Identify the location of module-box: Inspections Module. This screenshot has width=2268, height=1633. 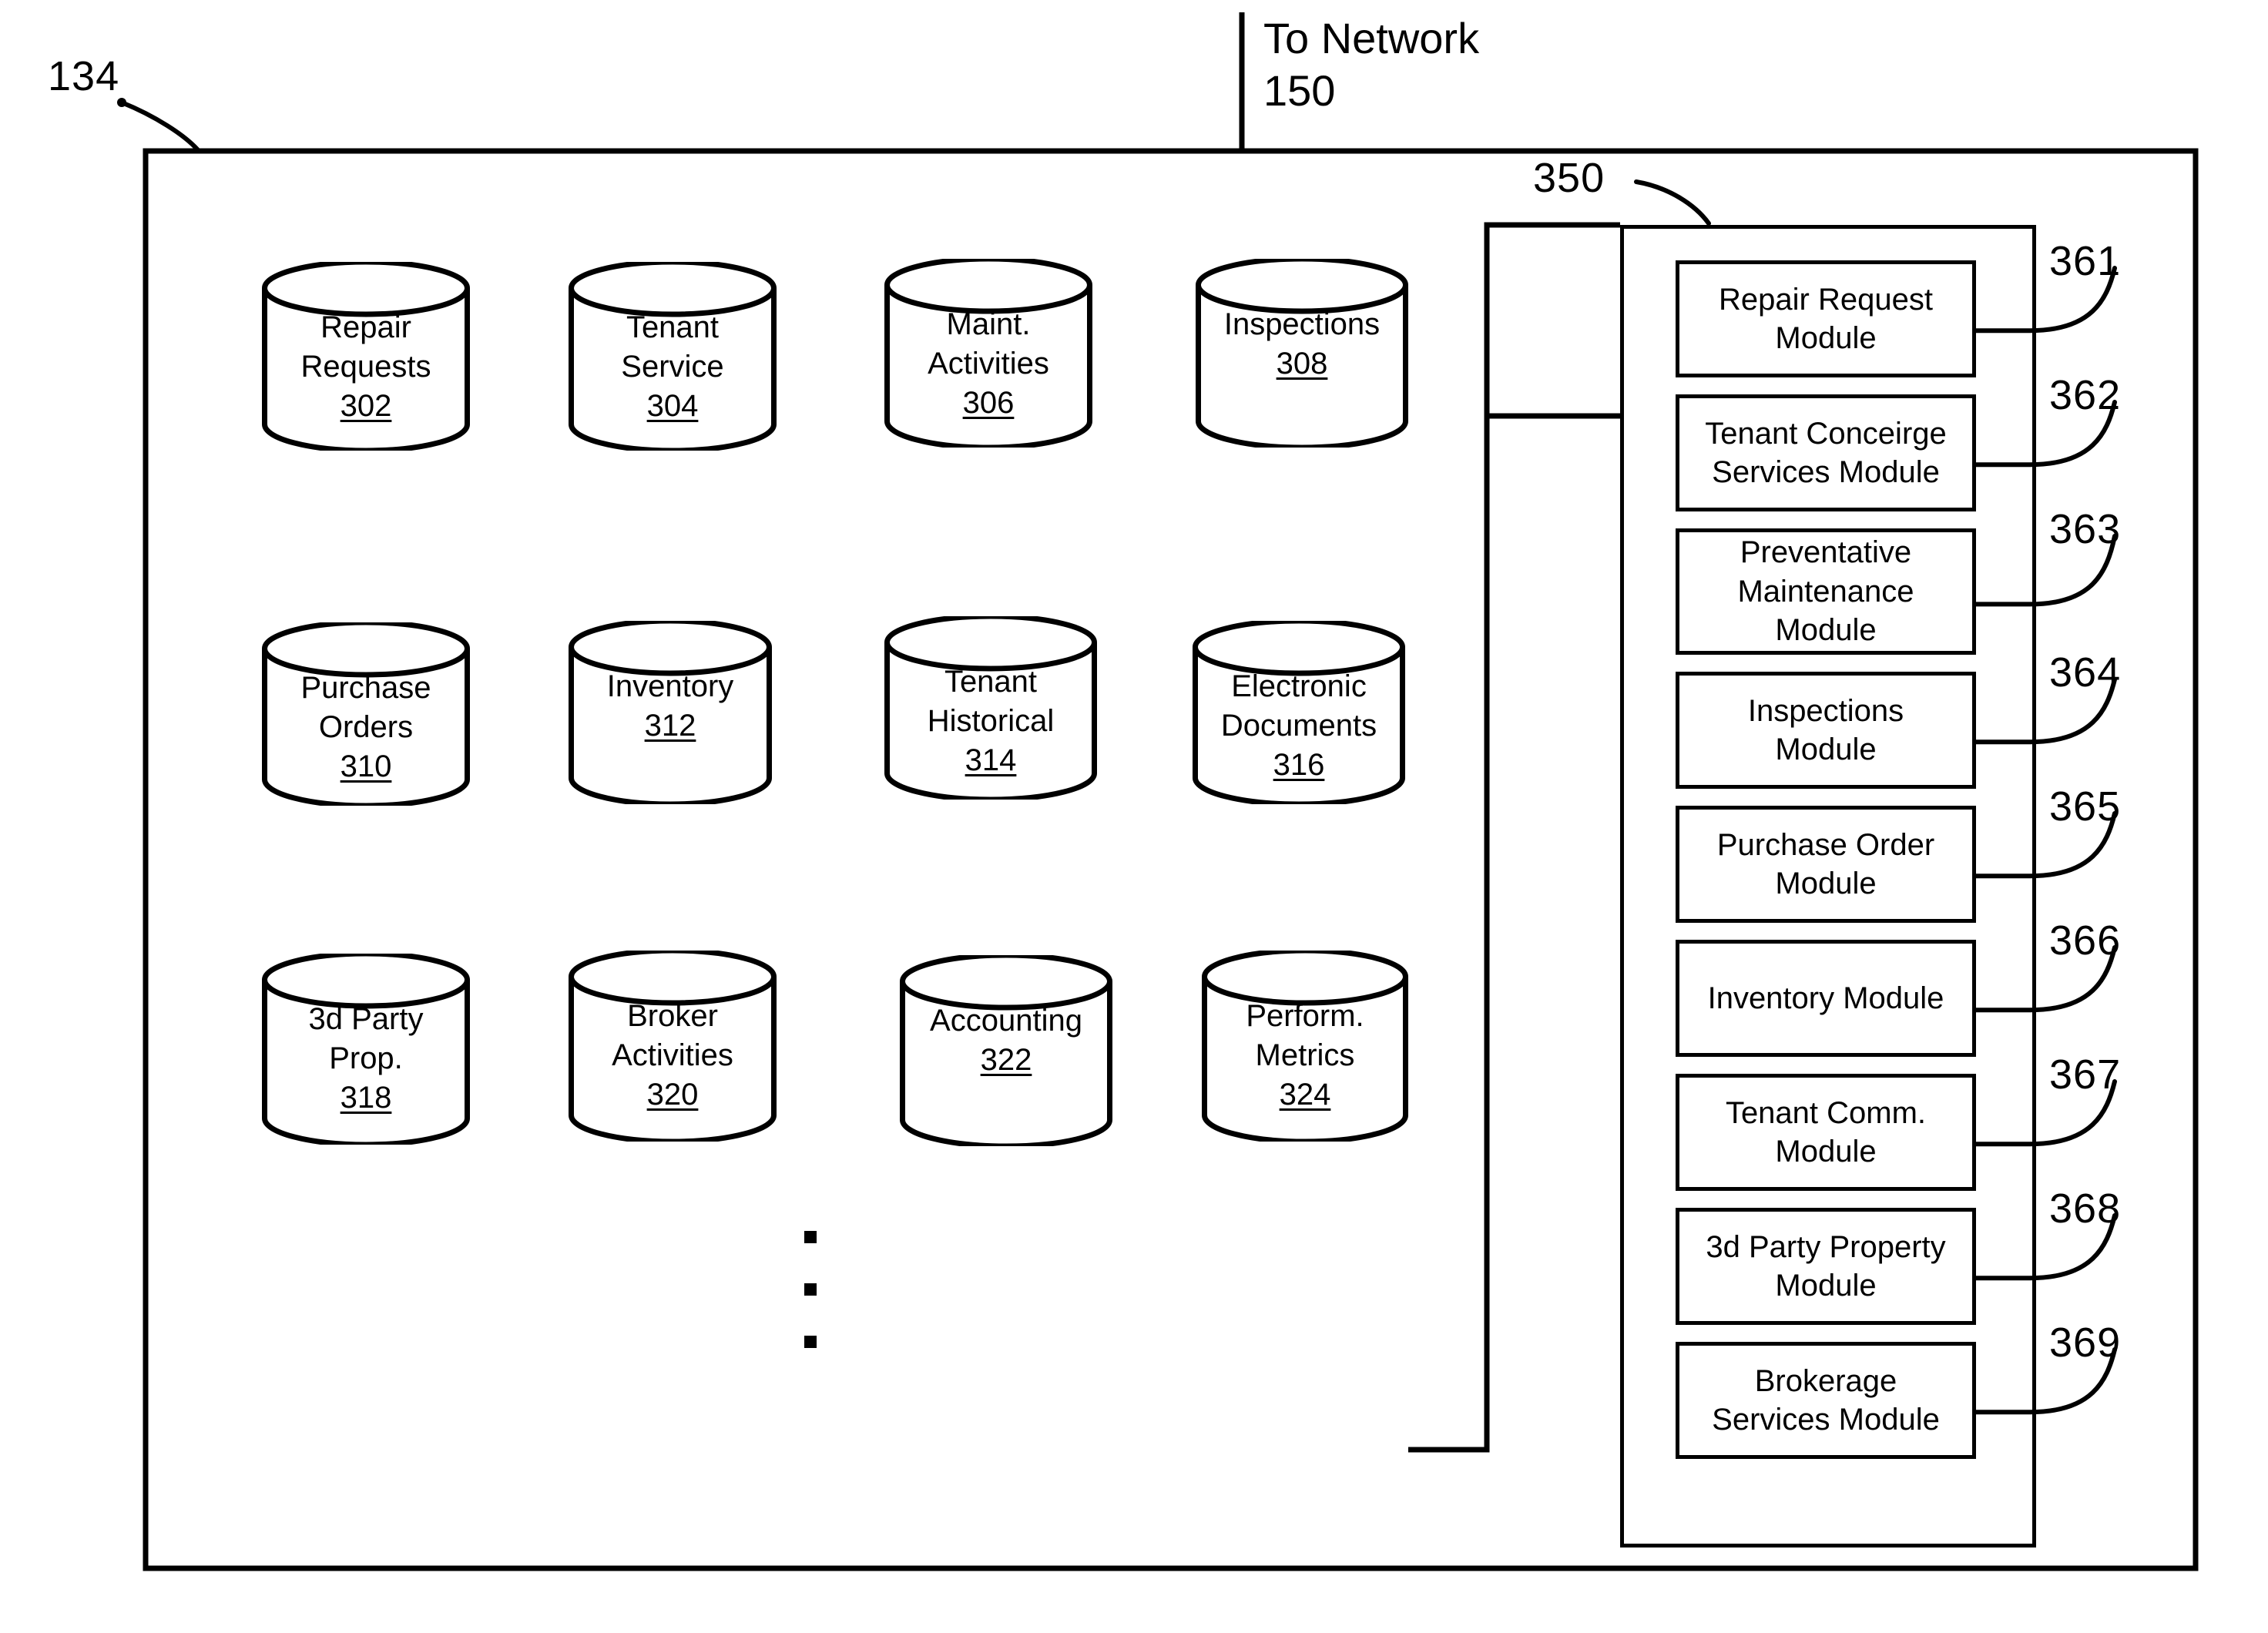
(1826, 731).